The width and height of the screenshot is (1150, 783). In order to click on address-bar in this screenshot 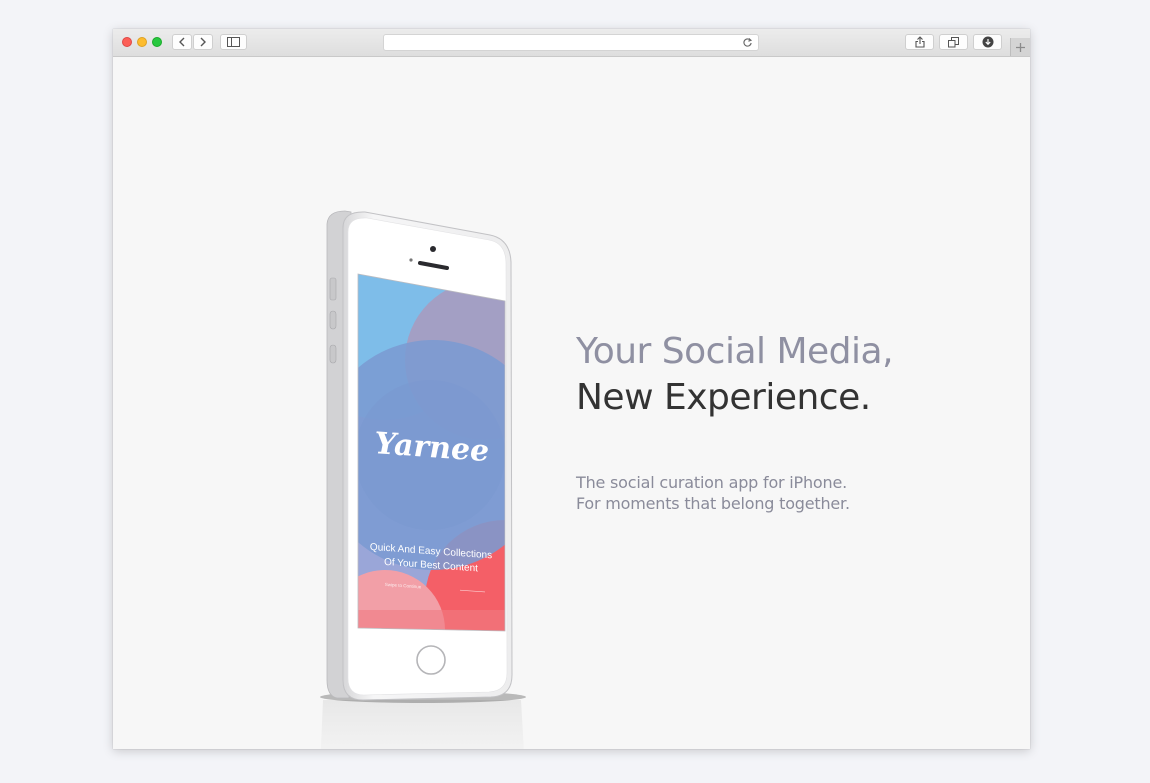, I will do `click(571, 42)`.